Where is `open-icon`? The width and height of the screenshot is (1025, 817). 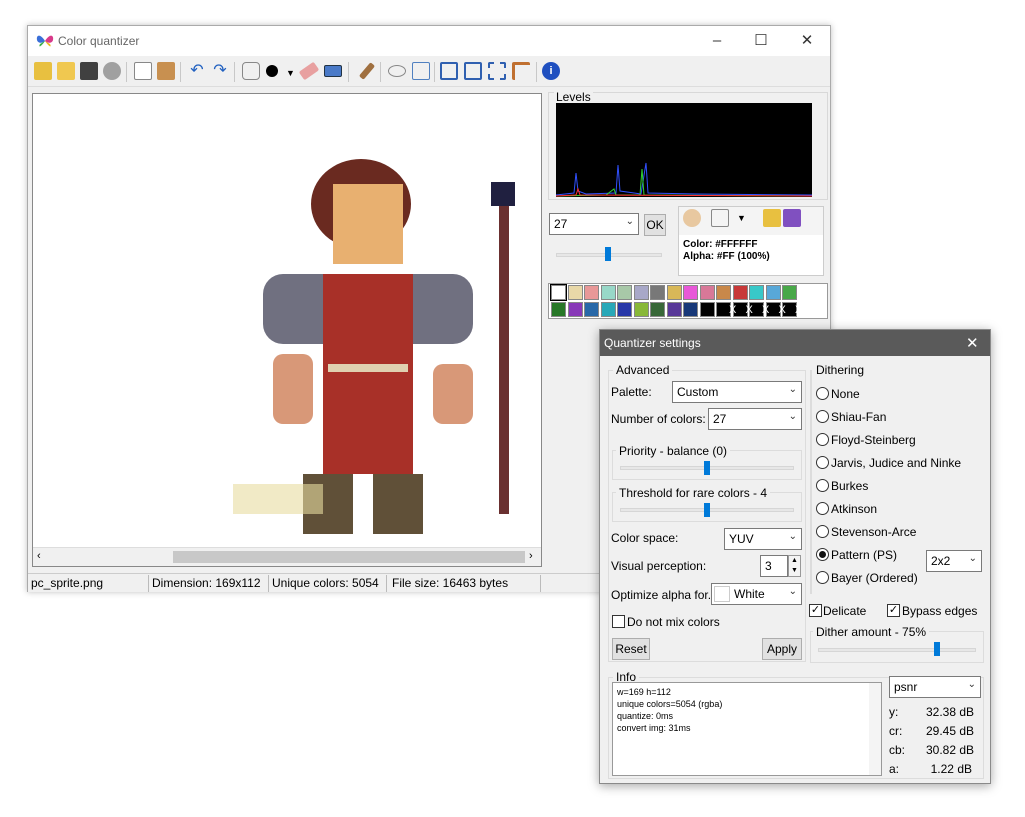 open-icon is located at coordinates (43, 71).